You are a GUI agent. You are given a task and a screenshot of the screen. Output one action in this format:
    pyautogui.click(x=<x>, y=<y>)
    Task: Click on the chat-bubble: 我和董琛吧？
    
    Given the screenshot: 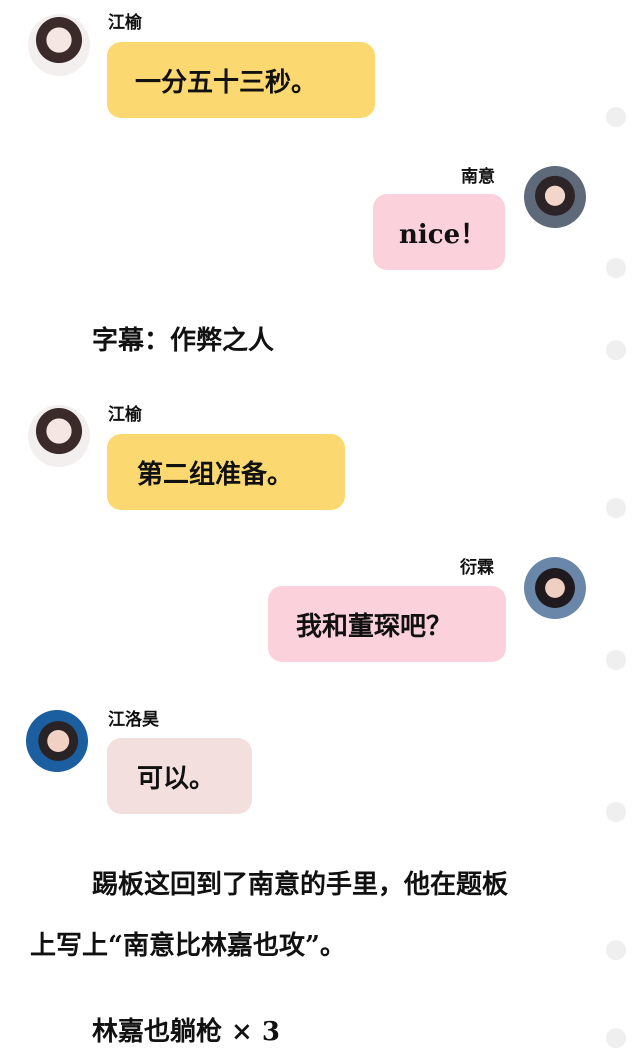 What is the action you would take?
    pyautogui.click(x=387, y=624)
    